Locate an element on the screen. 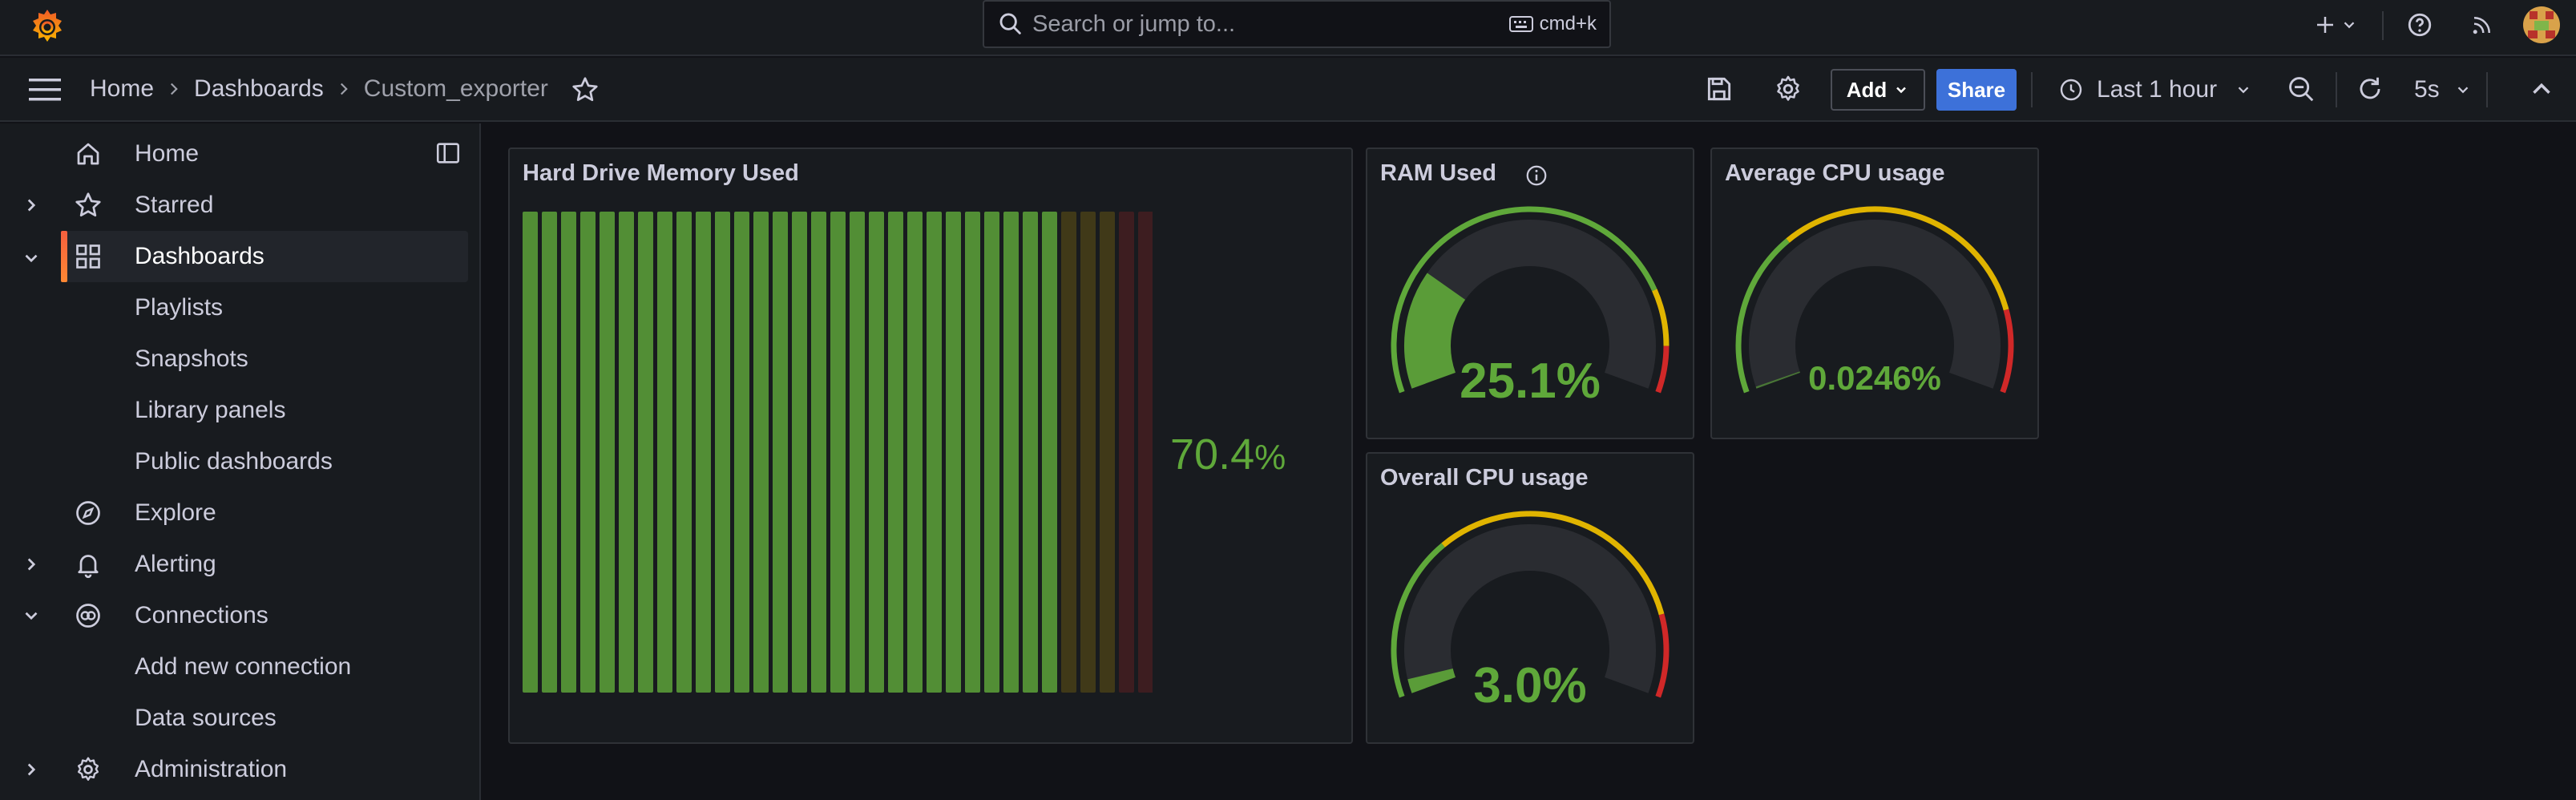 Image resolution: width=2576 pixels, height=800 pixels. news-button is located at coordinates (2482, 25).